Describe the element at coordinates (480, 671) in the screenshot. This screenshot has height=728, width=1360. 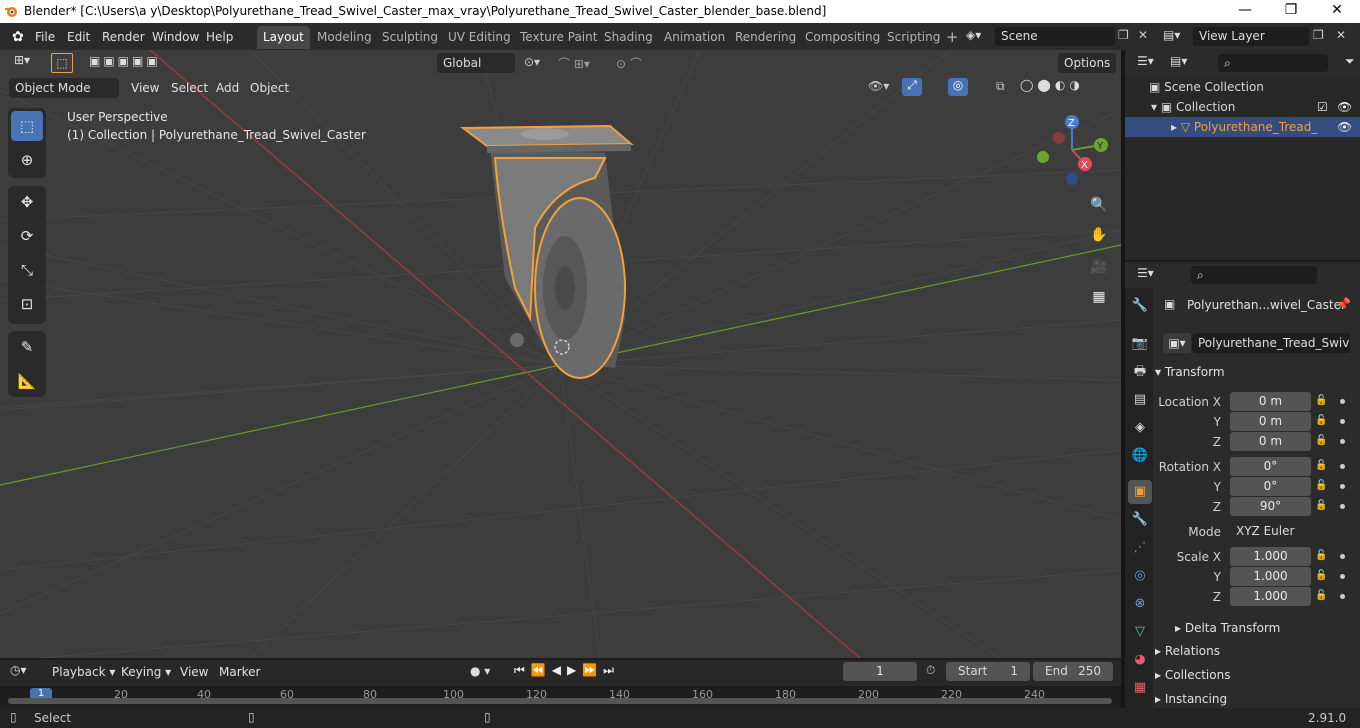
I see `record-icon: ● ▾` at that location.